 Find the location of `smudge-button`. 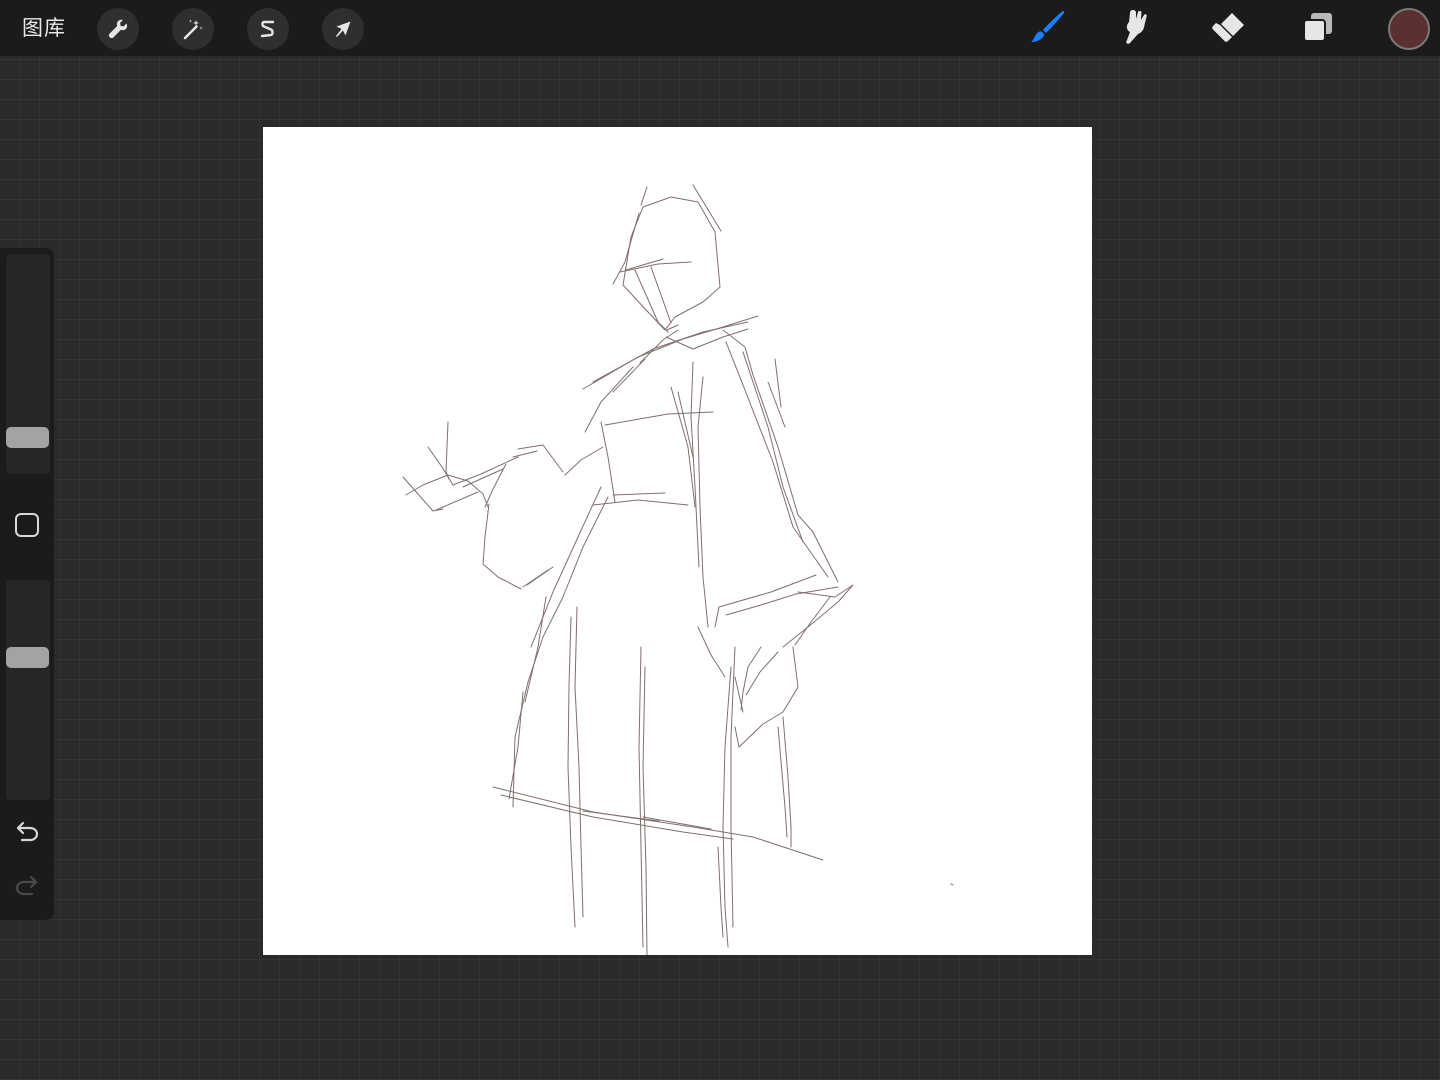

smudge-button is located at coordinates (1137, 29).